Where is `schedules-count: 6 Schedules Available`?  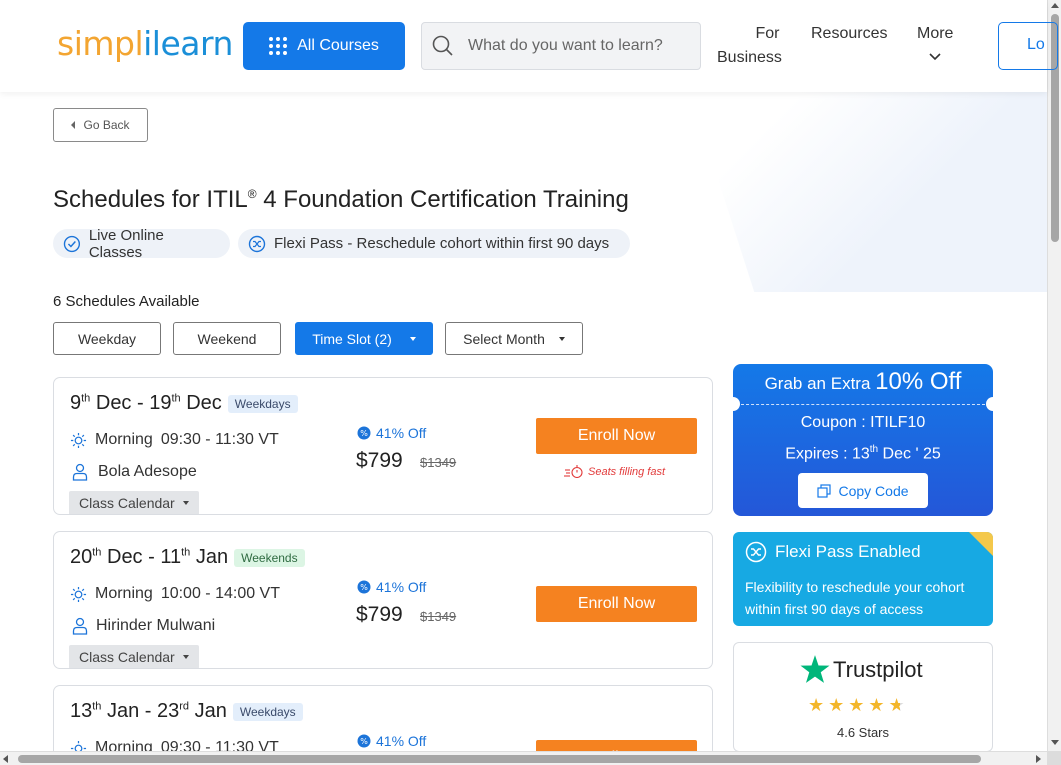
schedules-count: 6 Schedules Available is located at coordinates (126, 301).